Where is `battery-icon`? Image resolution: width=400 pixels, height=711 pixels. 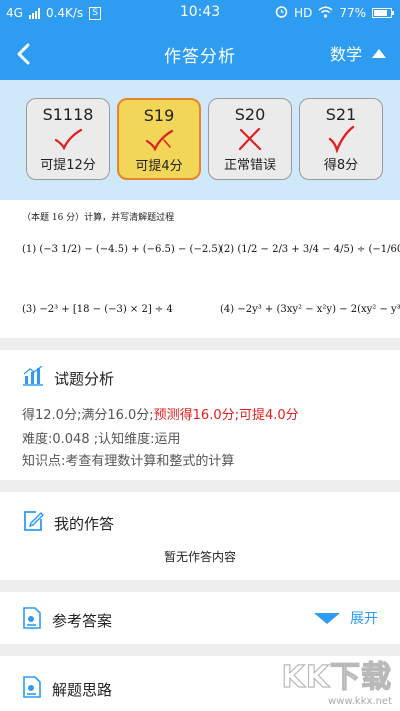 battery-icon is located at coordinates (383, 13).